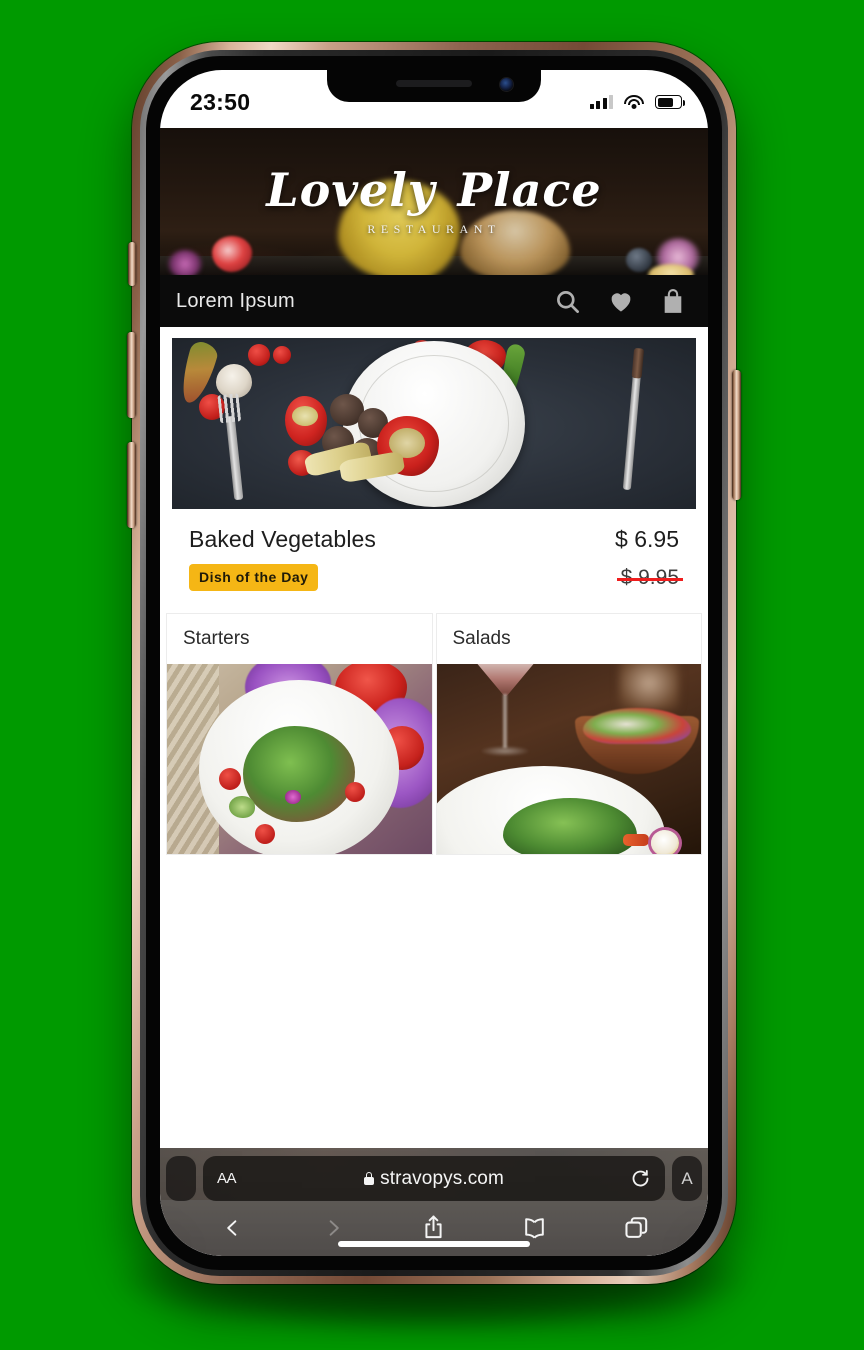 The image size is (864, 1350). I want to click on url-text: stravopys.com, so click(442, 1178).